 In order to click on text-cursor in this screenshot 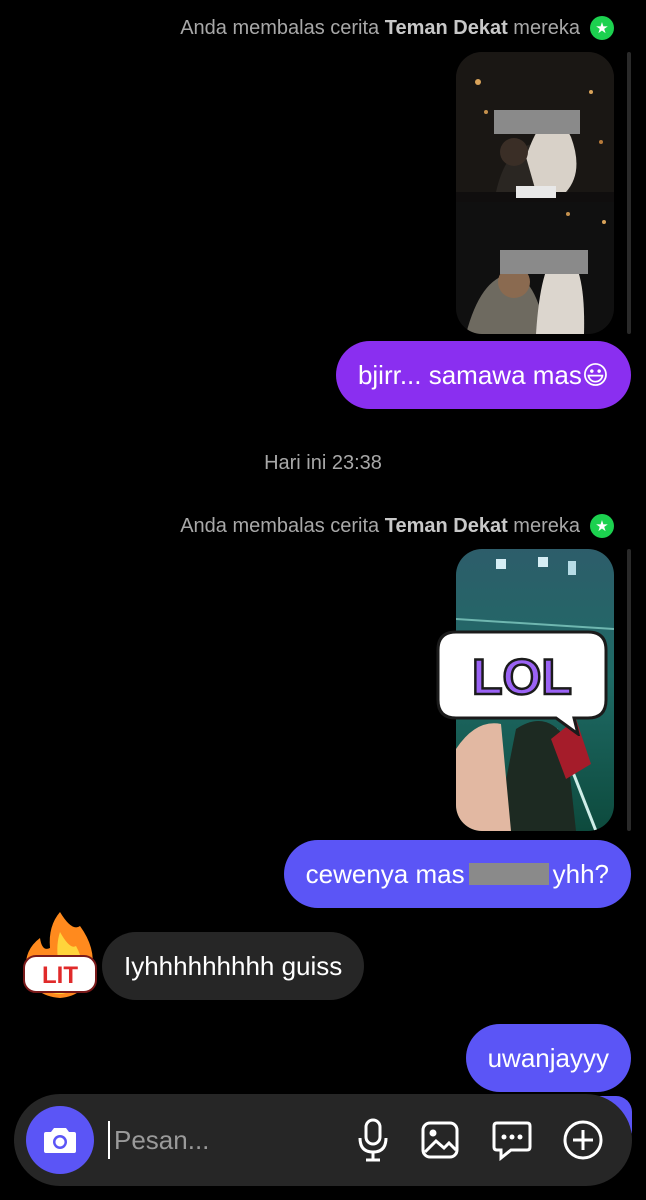, I will do `click(109, 1140)`.